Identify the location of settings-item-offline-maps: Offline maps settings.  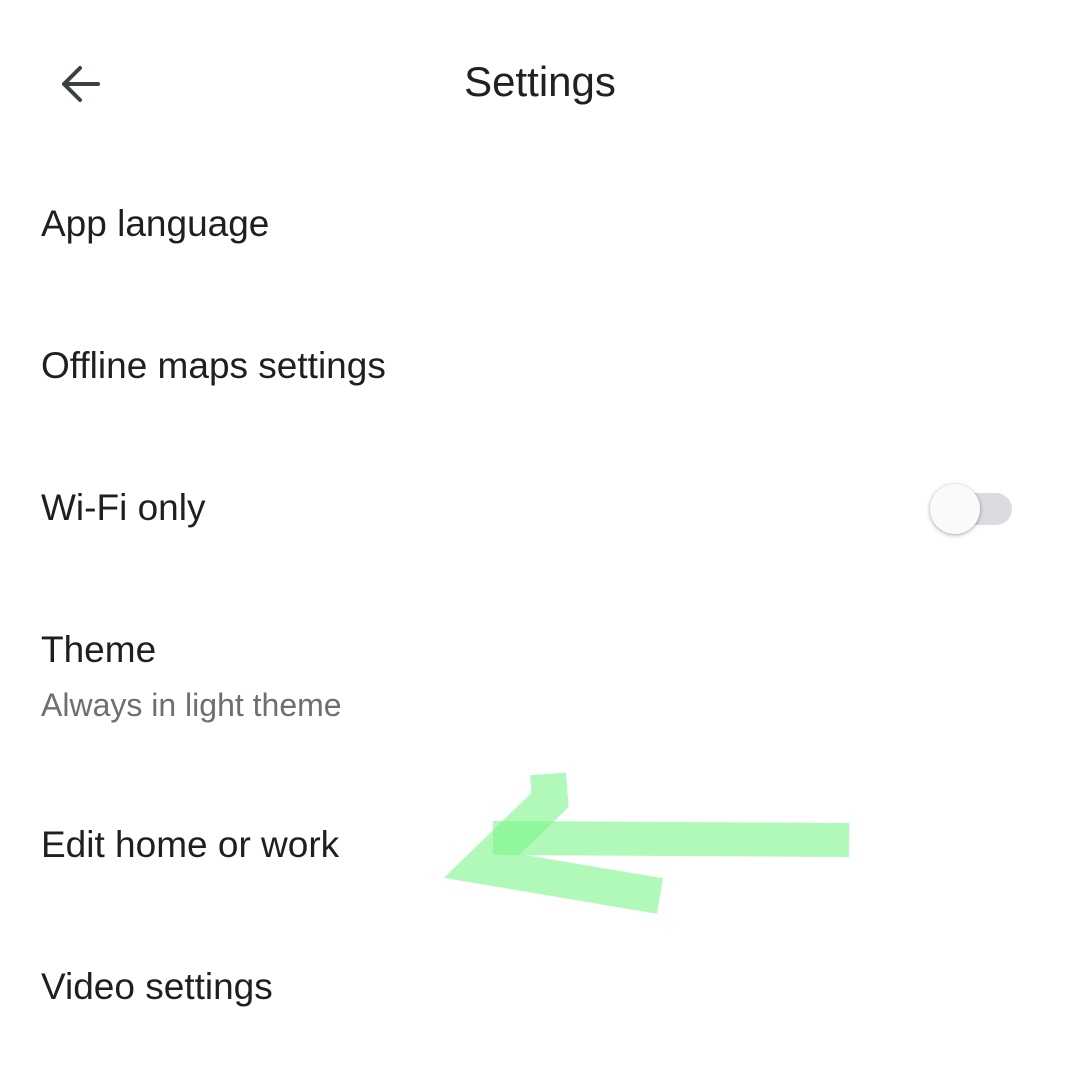
(540, 366).